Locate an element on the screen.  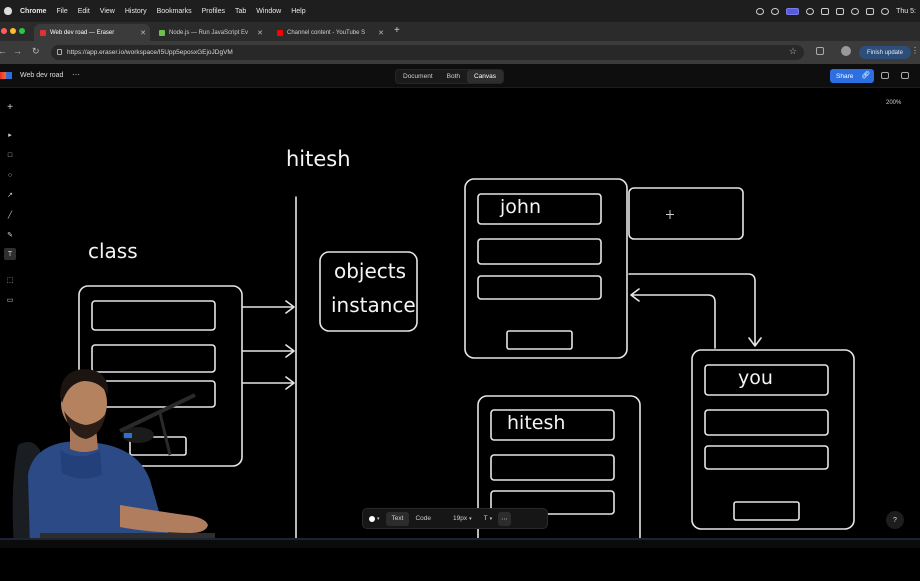
text-style-value: T is located at coordinates (485, 518).